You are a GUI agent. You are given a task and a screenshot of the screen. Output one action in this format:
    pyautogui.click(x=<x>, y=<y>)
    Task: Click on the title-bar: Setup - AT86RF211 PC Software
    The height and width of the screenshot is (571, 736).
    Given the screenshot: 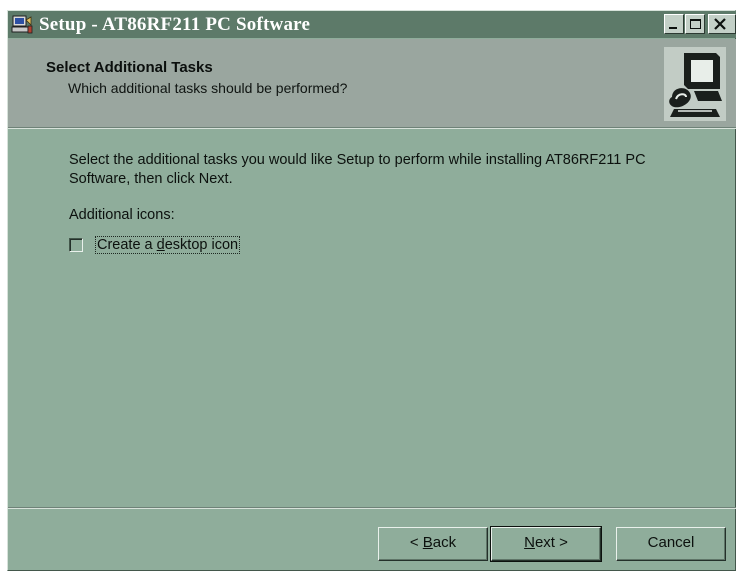 What is the action you would take?
    pyautogui.click(x=372, y=24)
    